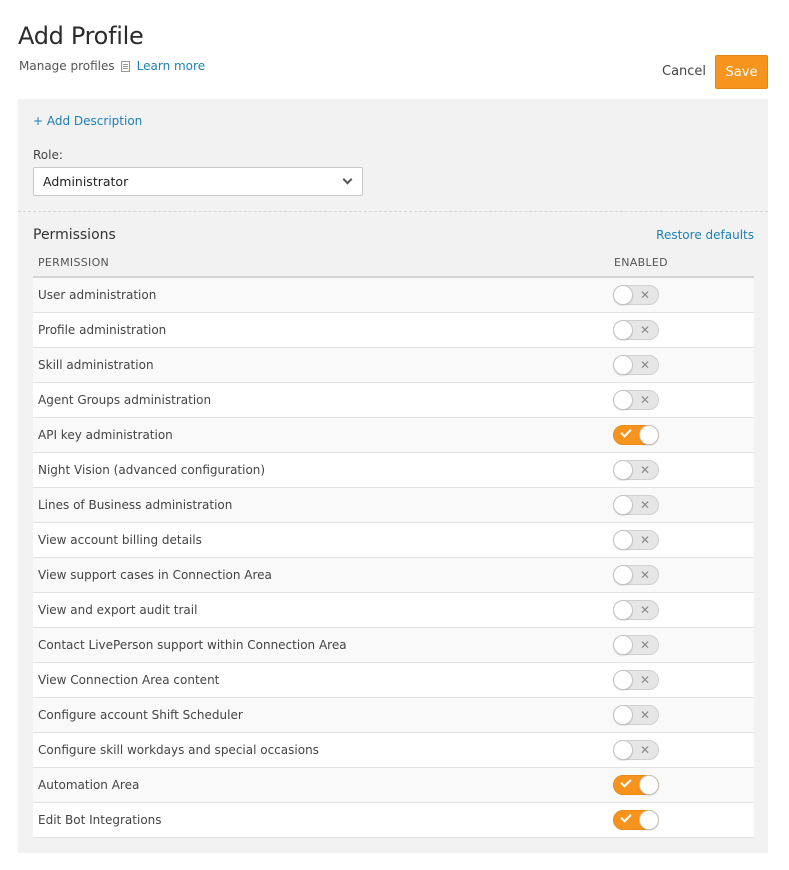 The width and height of the screenshot is (789, 870). What do you see at coordinates (171, 66) in the screenshot?
I see `learn-more-link: Learn more` at bounding box center [171, 66].